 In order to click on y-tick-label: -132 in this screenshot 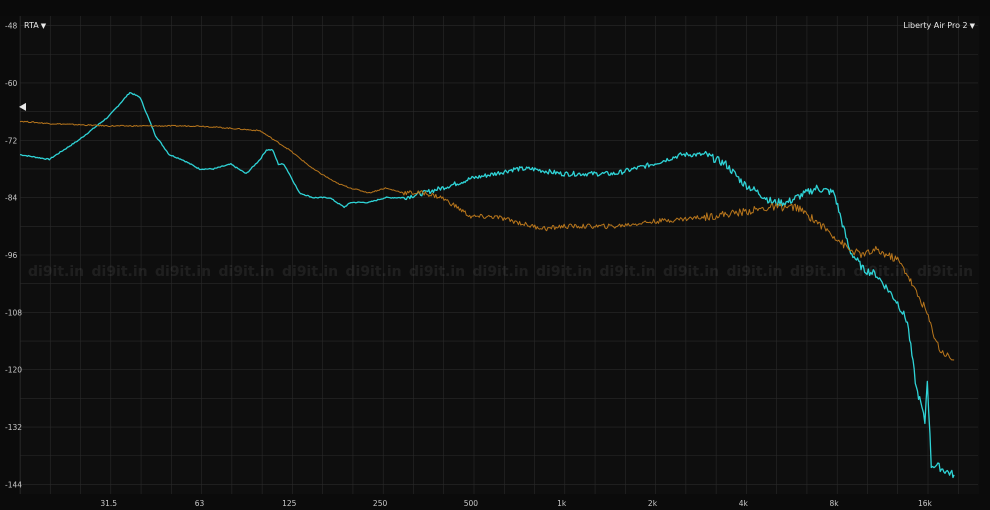, I will do `click(13, 427)`.